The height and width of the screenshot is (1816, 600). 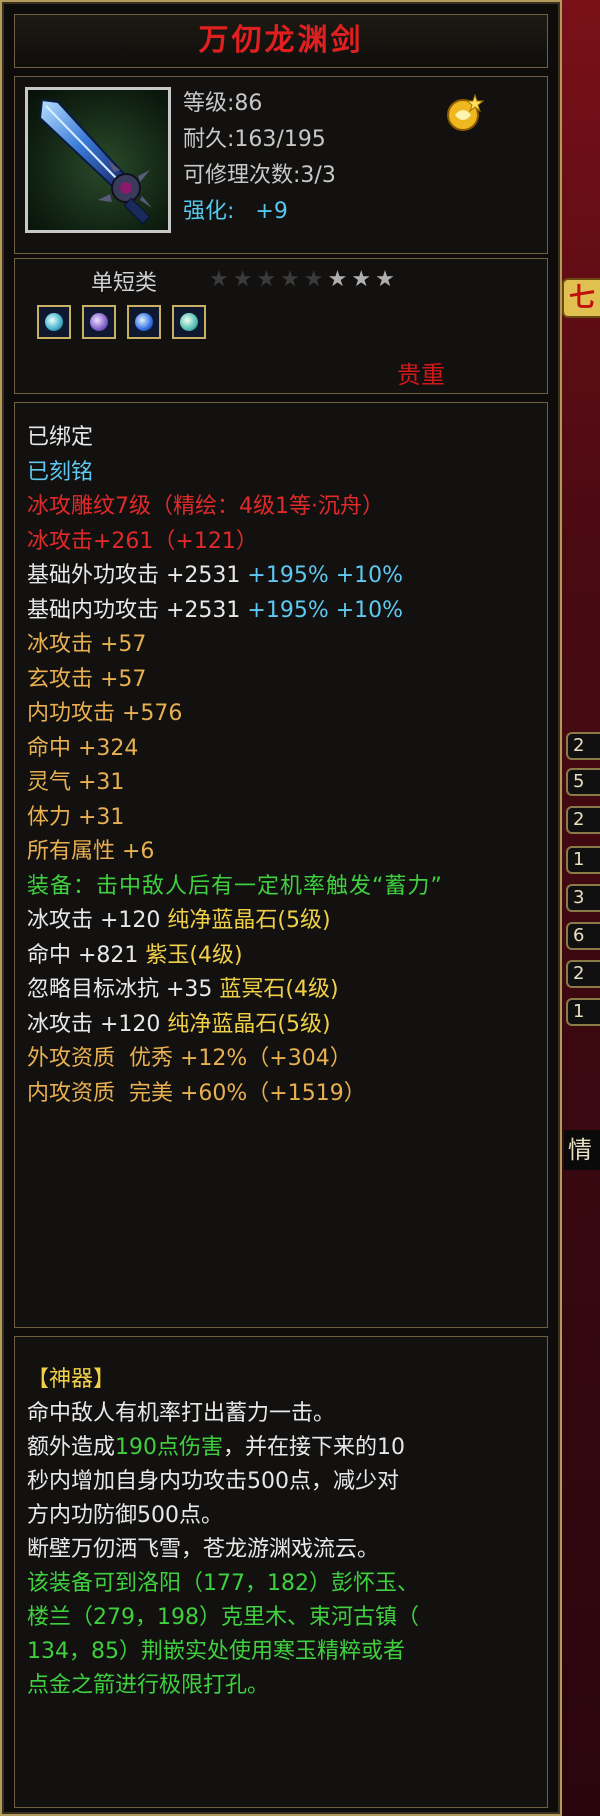 I want to click on stat-line: 玄攻击 +57, so click(x=87, y=679).